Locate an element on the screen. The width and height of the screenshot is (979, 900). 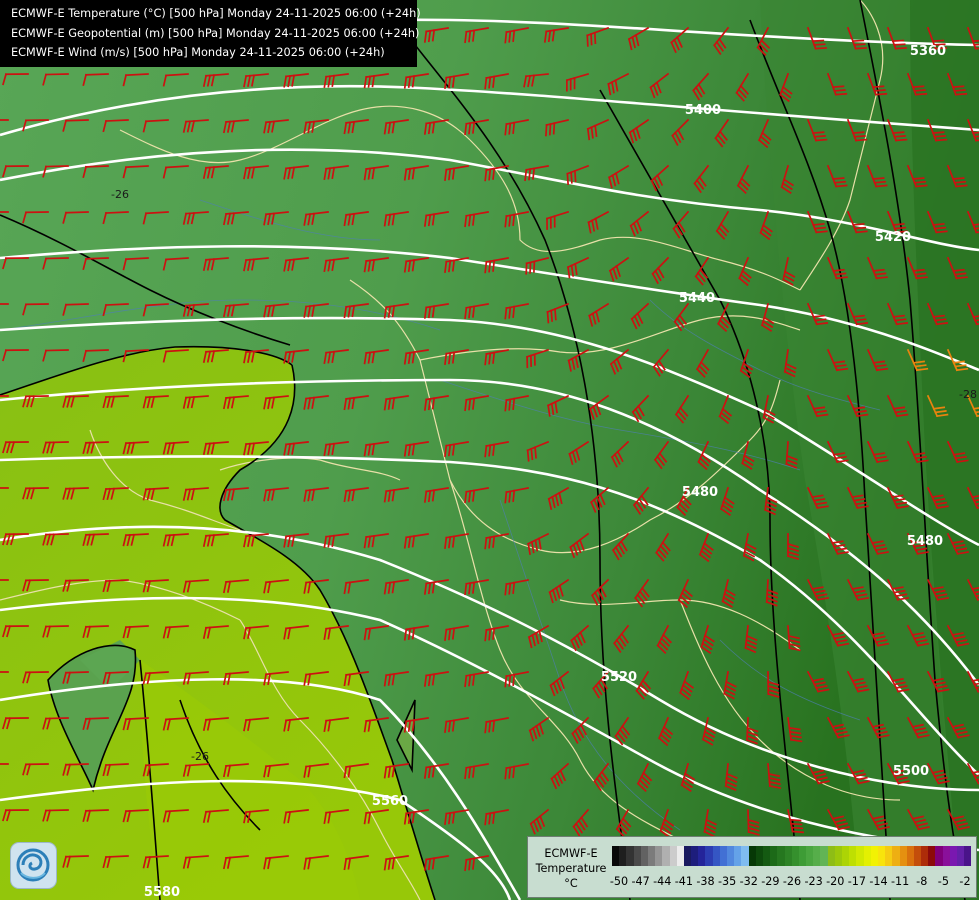
legend-tick-label: -44 is located at coordinates (662, 881).